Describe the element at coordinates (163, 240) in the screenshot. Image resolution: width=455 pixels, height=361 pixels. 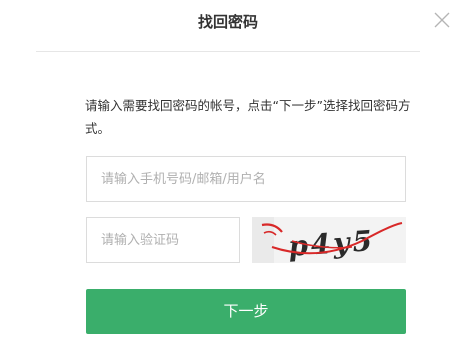
I see `verification-code-input` at that location.